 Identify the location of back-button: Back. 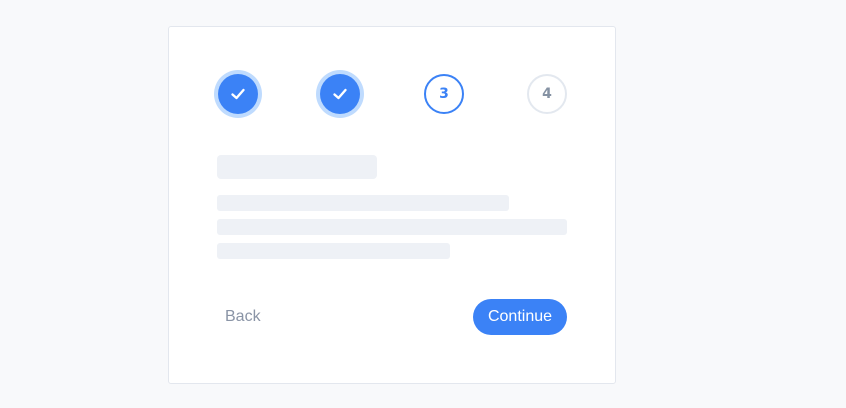
(243, 317).